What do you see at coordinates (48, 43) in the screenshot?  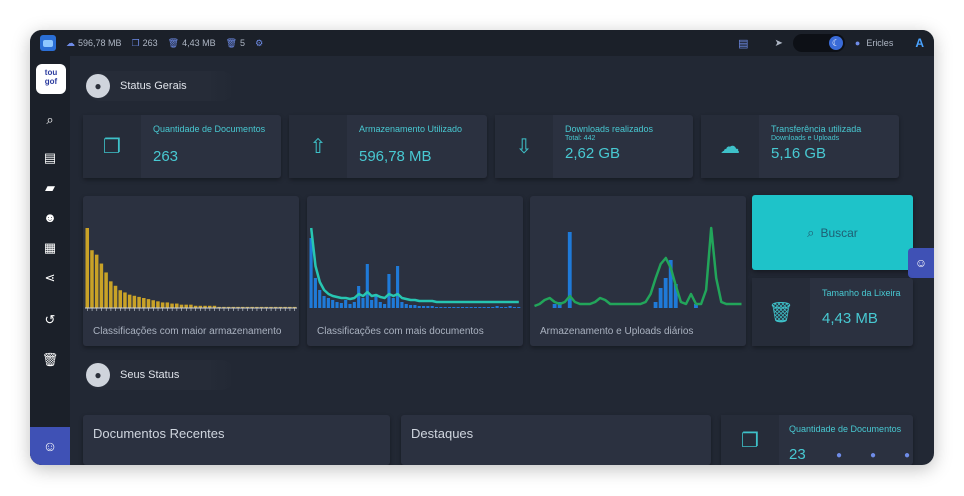 I see `app-logo-icon` at bounding box center [48, 43].